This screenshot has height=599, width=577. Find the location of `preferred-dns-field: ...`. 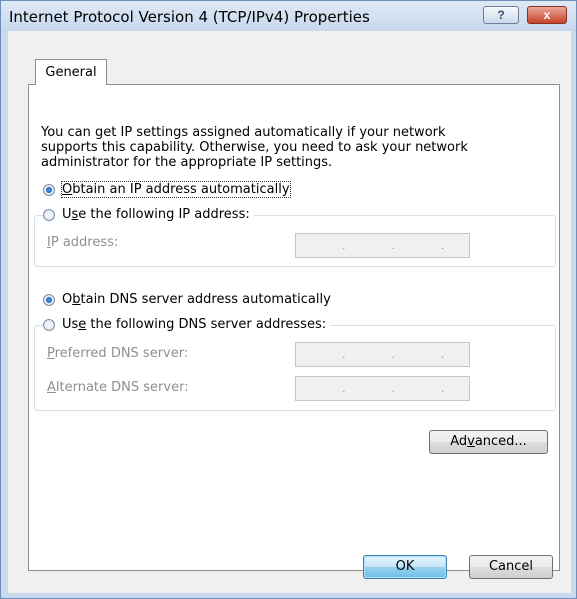

preferred-dns-field: ... is located at coordinates (382, 354).